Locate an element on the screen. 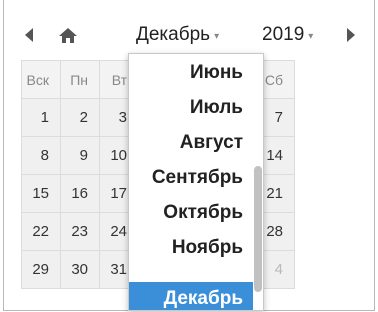  month-caret-icon: ▾ is located at coordinates (217, 36).